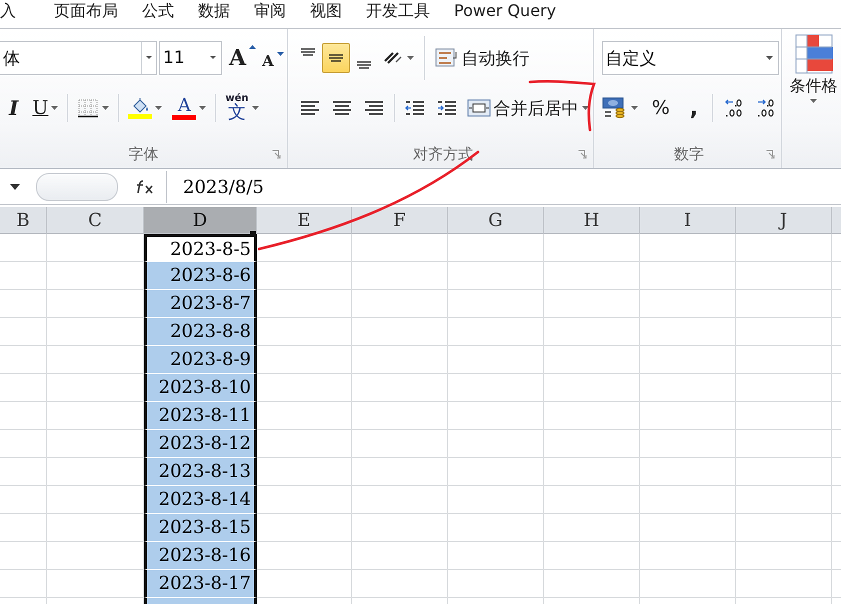 This screenshot has width=841, height=604. What do you see at coordinates (143, 154) in the screenshot?
I see `group-label: 字体` at bounding box center [143, 154].